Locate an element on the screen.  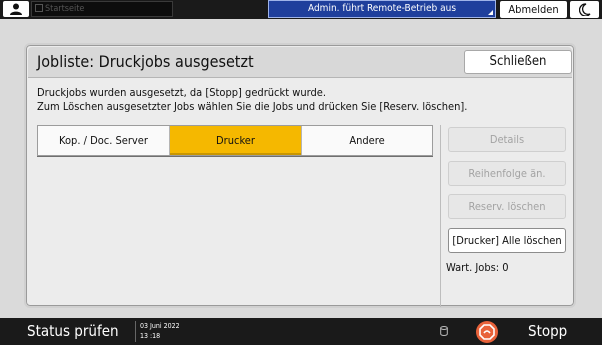
job-list-divider is located at coordinates (235, 156).